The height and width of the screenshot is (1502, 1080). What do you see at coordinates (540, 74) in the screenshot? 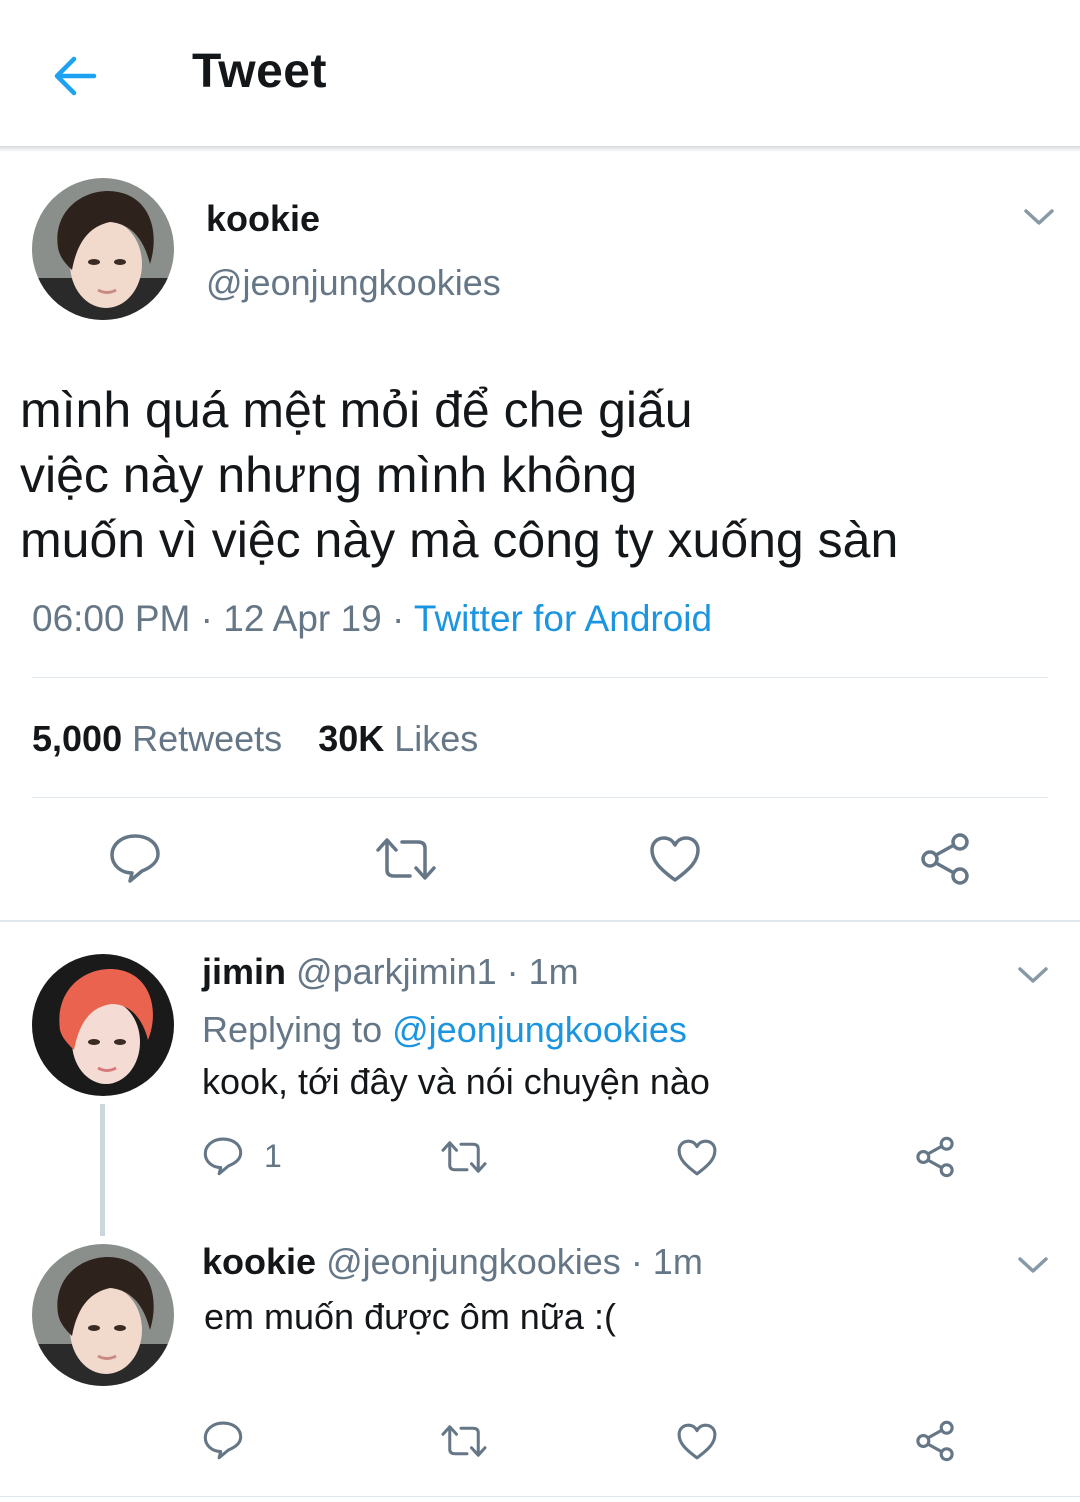
I see `top-bar: Tweet` at bounding box center [540, 74].